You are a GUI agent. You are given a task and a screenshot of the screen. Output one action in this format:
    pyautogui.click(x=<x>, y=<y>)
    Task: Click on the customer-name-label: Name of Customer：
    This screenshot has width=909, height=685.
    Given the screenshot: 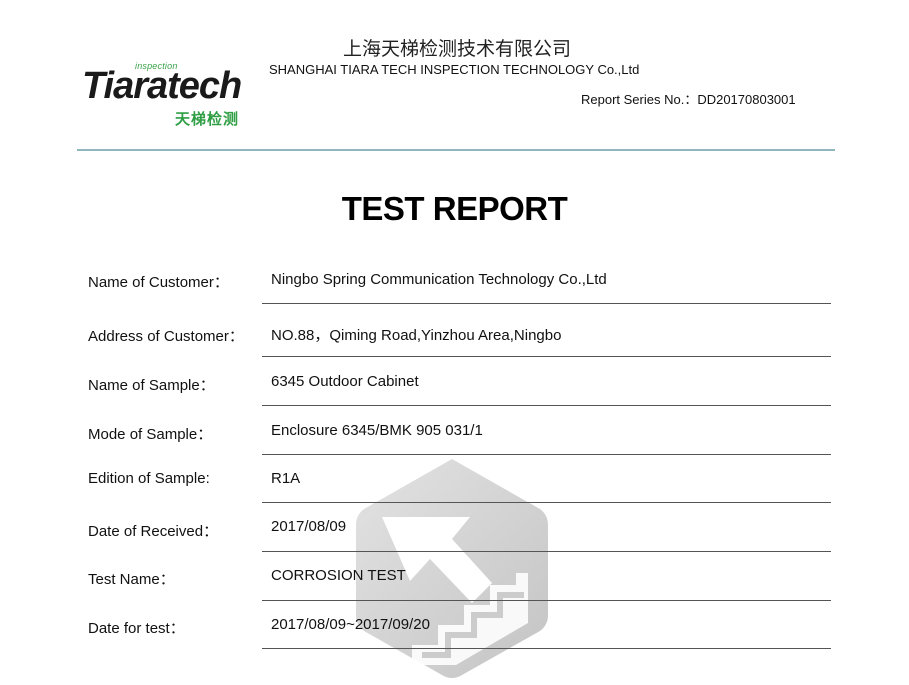 What is the action you would take?
    pyautogui.click(x=158, y=282)
    